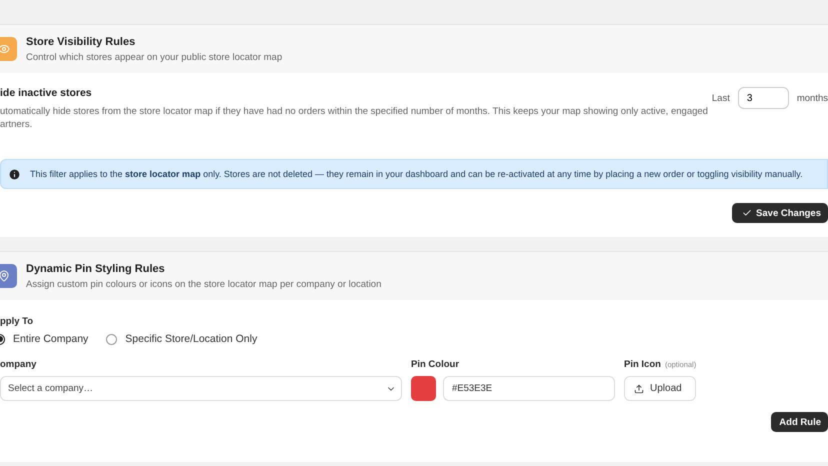  What do you see at coordinates (204, 284) in the screenshot?
I see `section-subtitle: Assign custom pin colours or icons on the store locator map per company or location` at bounding box center [204, 284].